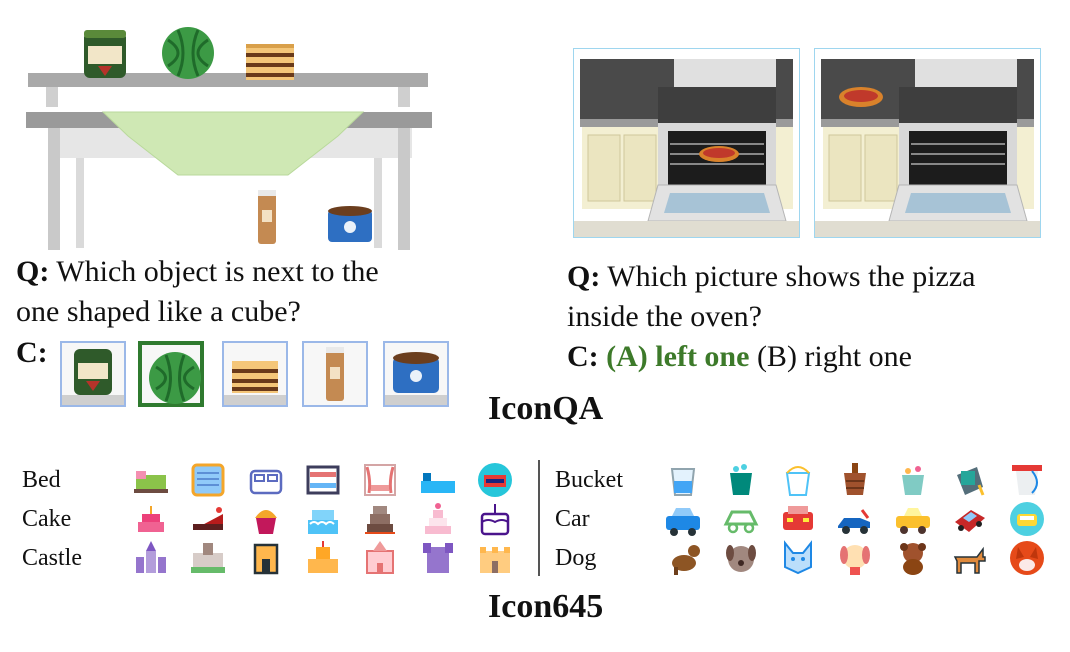 The width and height of the screenshot is (1070, 652). I want to click on bunk-bed-icon, so click(323, 480).